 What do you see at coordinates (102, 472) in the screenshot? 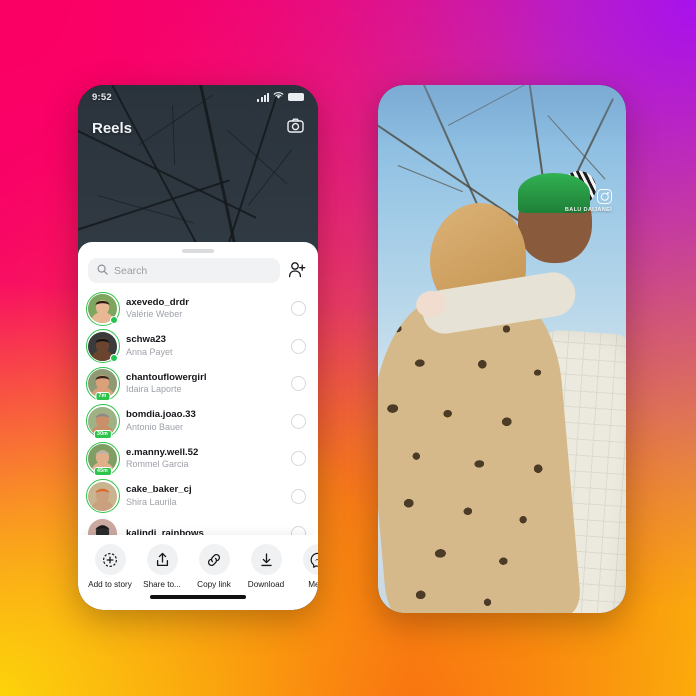
I see `story-time-badge: 45m` at bounding box center [102, 472].